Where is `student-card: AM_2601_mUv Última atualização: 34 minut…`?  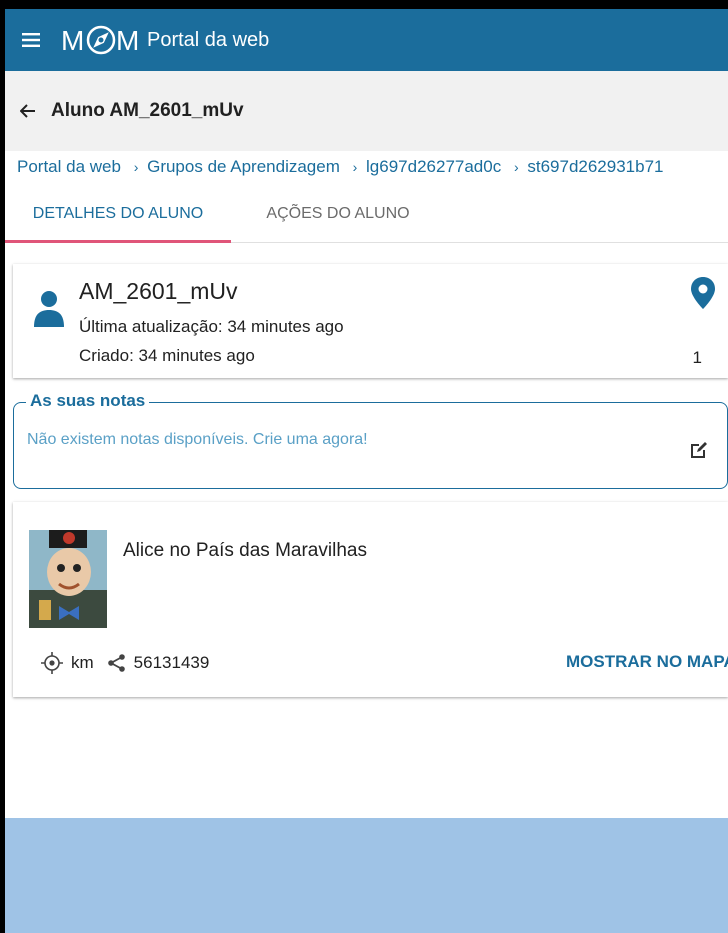 student-card: AM_2601_mUv Última atualização: 34 minut… is located at coordinates (370, 321).